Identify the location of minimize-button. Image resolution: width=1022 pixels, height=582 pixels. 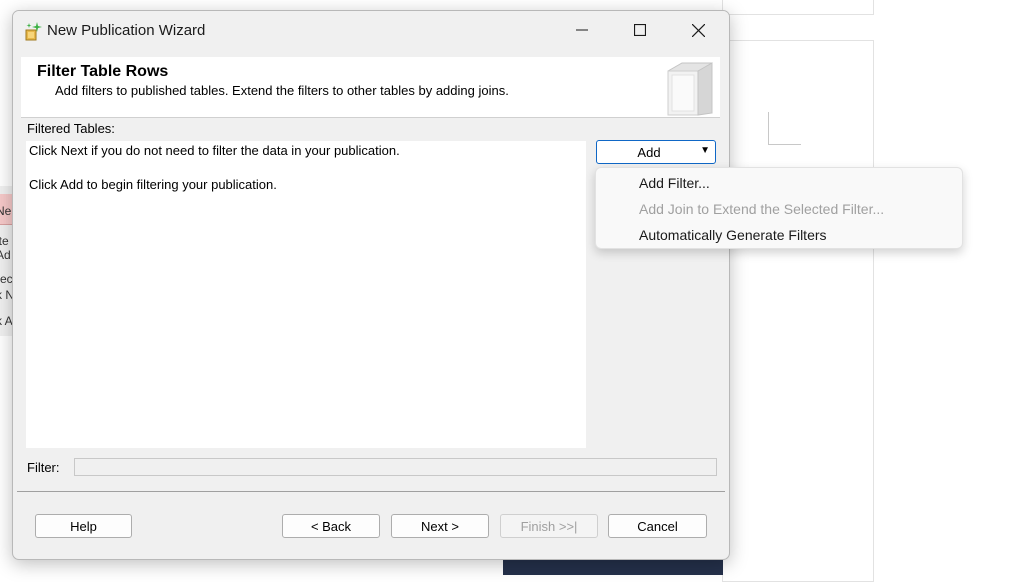
(582, 30).